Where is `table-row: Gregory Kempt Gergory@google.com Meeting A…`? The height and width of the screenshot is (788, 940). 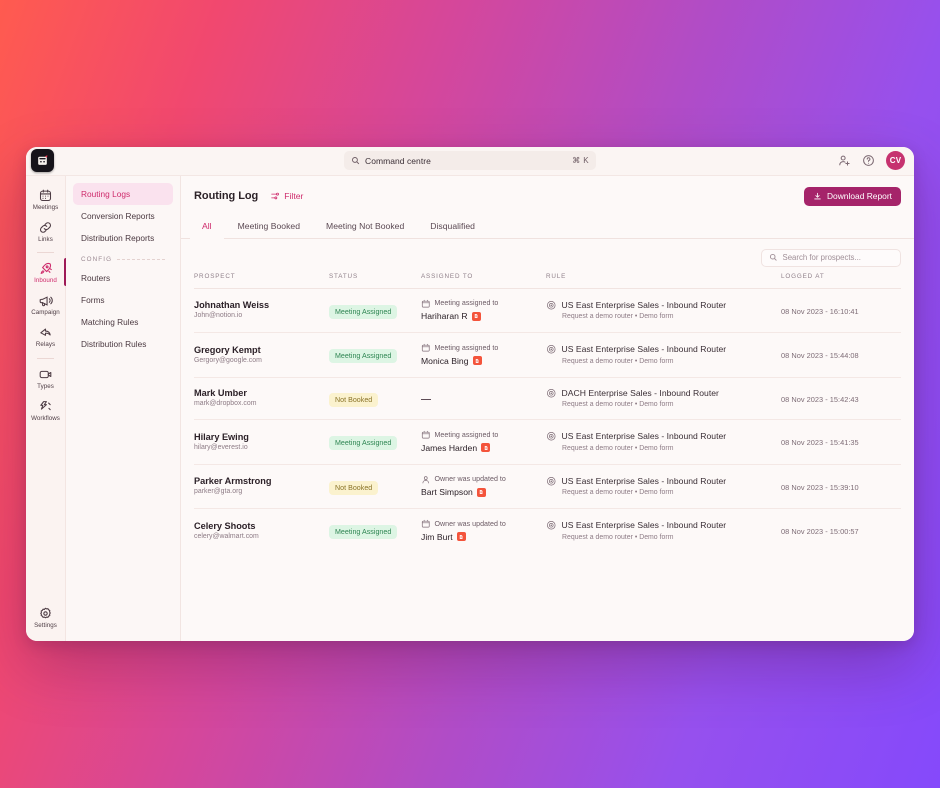 table-row: Gregory Kempt Gergory@google.com Meeting A… is located at coordinates (547, 355).